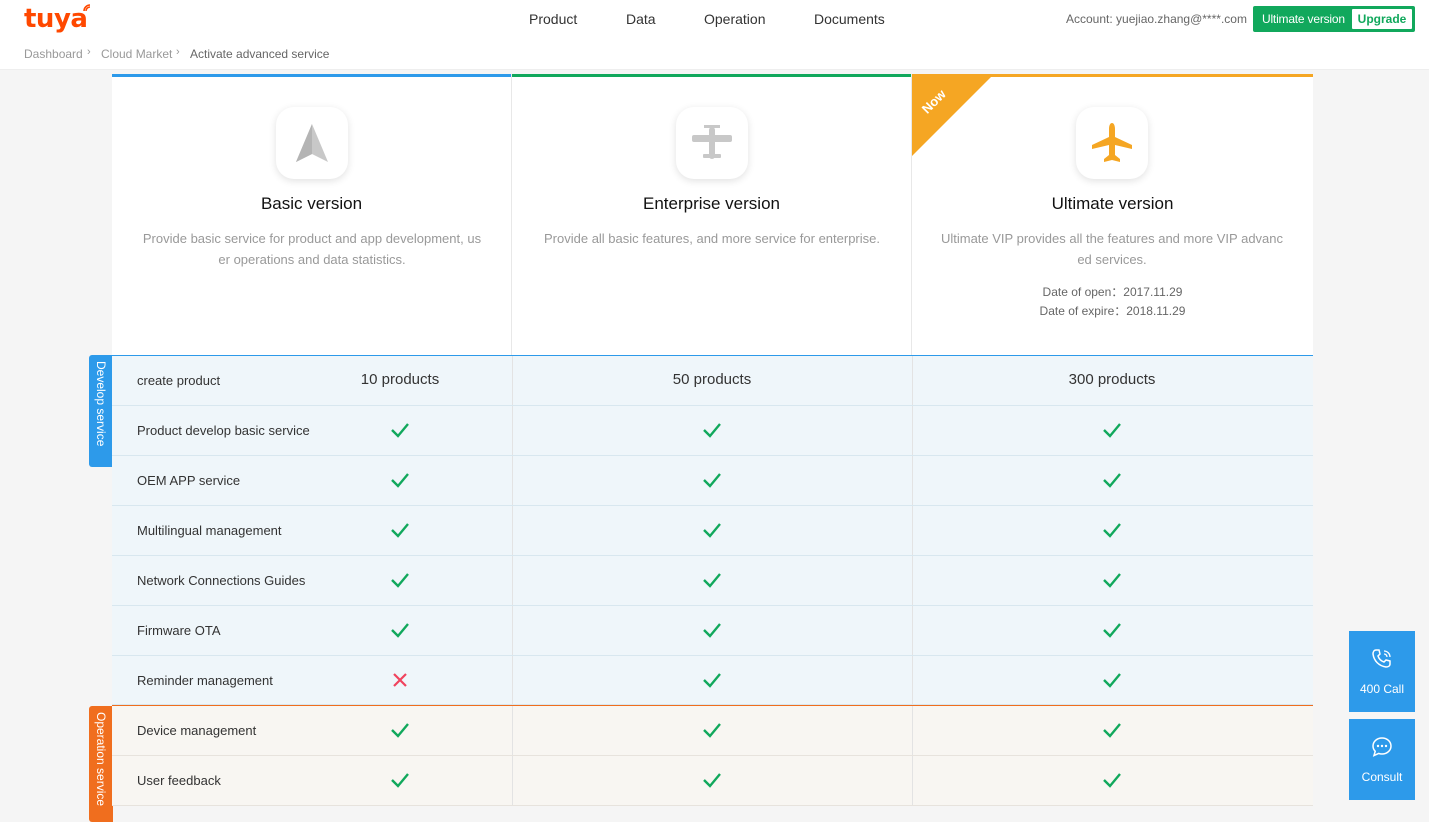 This screenshot has width=1429, height=822. I want to click on feature-row: Device management, so click(712, 731).